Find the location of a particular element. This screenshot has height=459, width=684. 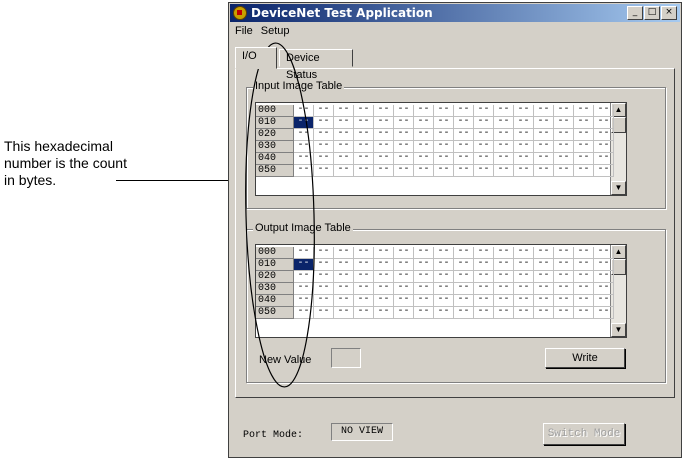

title-bar: DeviceNet Test Application _ □ × is located at coordinates (455, 13).